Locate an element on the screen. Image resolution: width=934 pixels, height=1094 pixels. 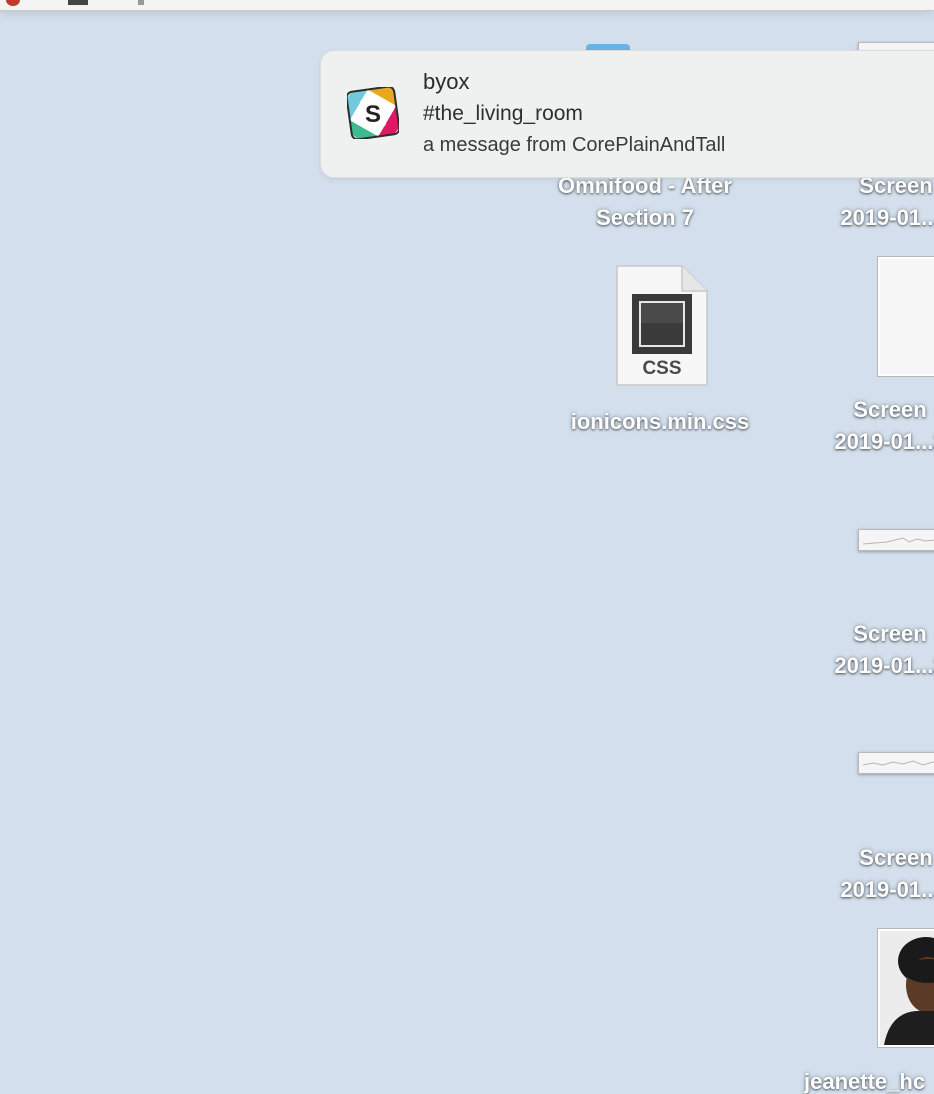
desktop-item-omnifood-label: Omnifood - After Section 7 is located at coordinates (645, 202).